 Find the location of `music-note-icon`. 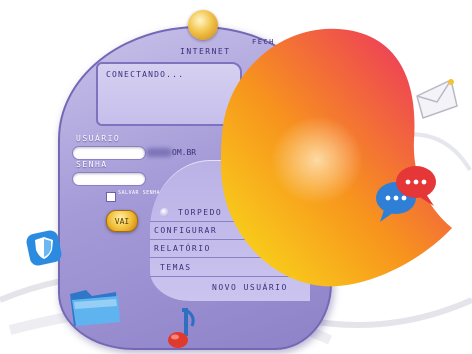

music-note-icon is located at coordinates (181, 328).